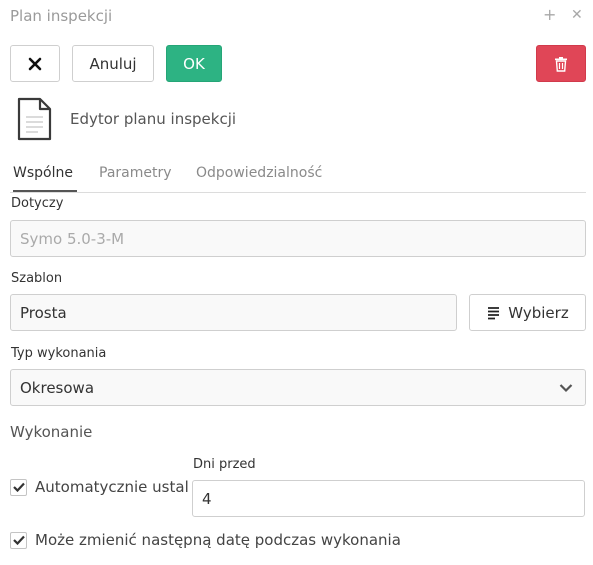 The width and height of the screenshot is (593, 565). I want to click on change-date-checkbox, so click(18, 540).